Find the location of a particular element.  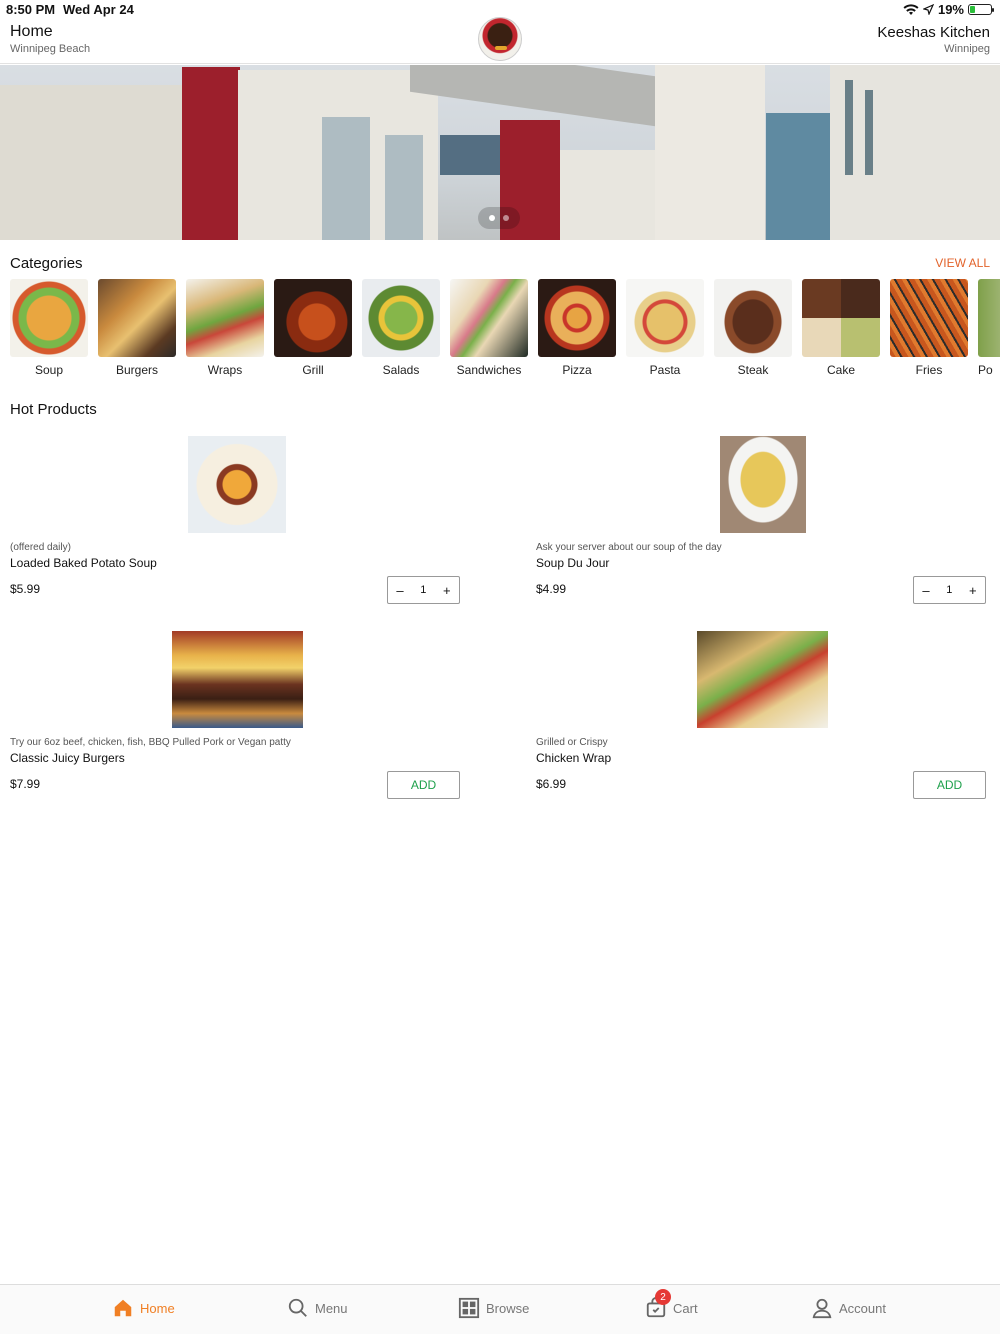

store-name: Keeshas Kitchen is located at coordinates (933, 32).